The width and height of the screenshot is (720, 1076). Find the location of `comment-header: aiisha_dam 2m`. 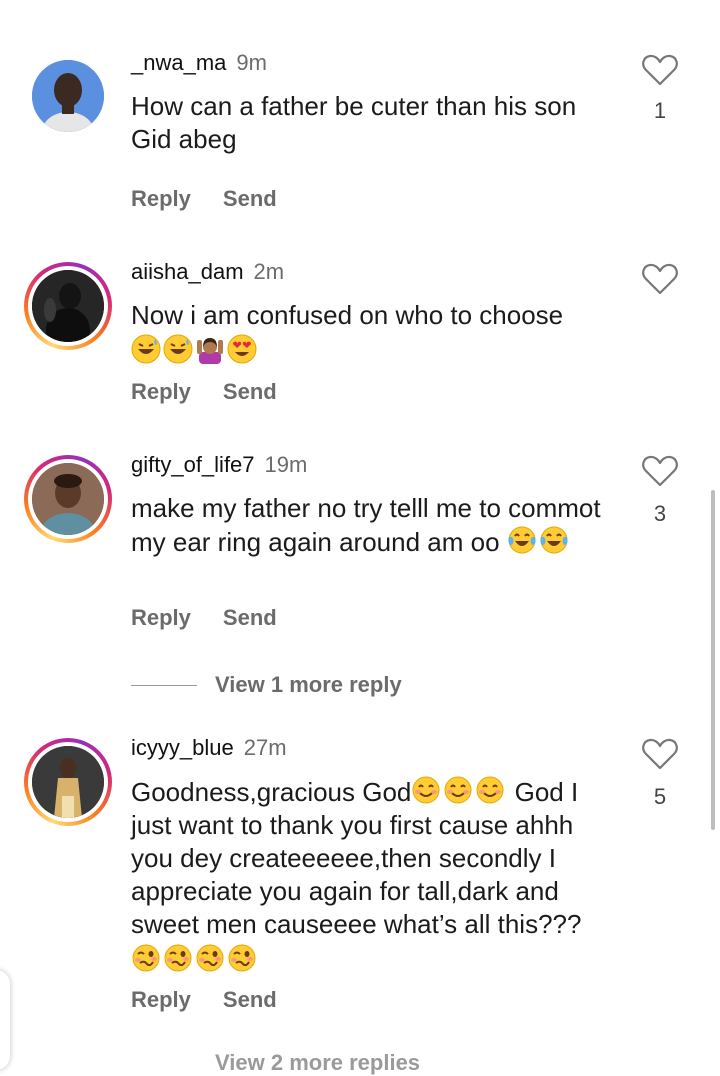

comment-header: aiisha_dam 2m is located at coordinates (207, 272).